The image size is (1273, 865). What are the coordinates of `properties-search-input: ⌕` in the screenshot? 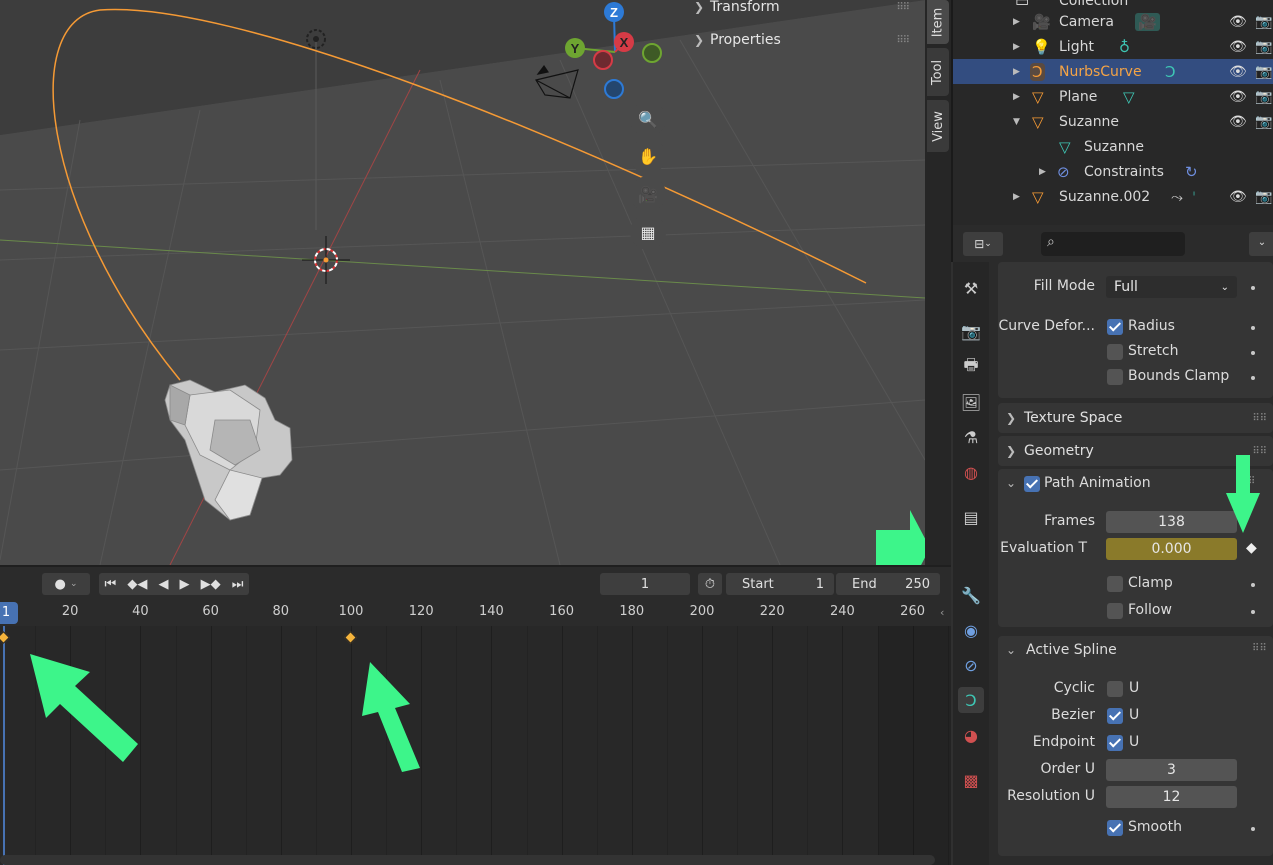 It's located at (1113, 244).